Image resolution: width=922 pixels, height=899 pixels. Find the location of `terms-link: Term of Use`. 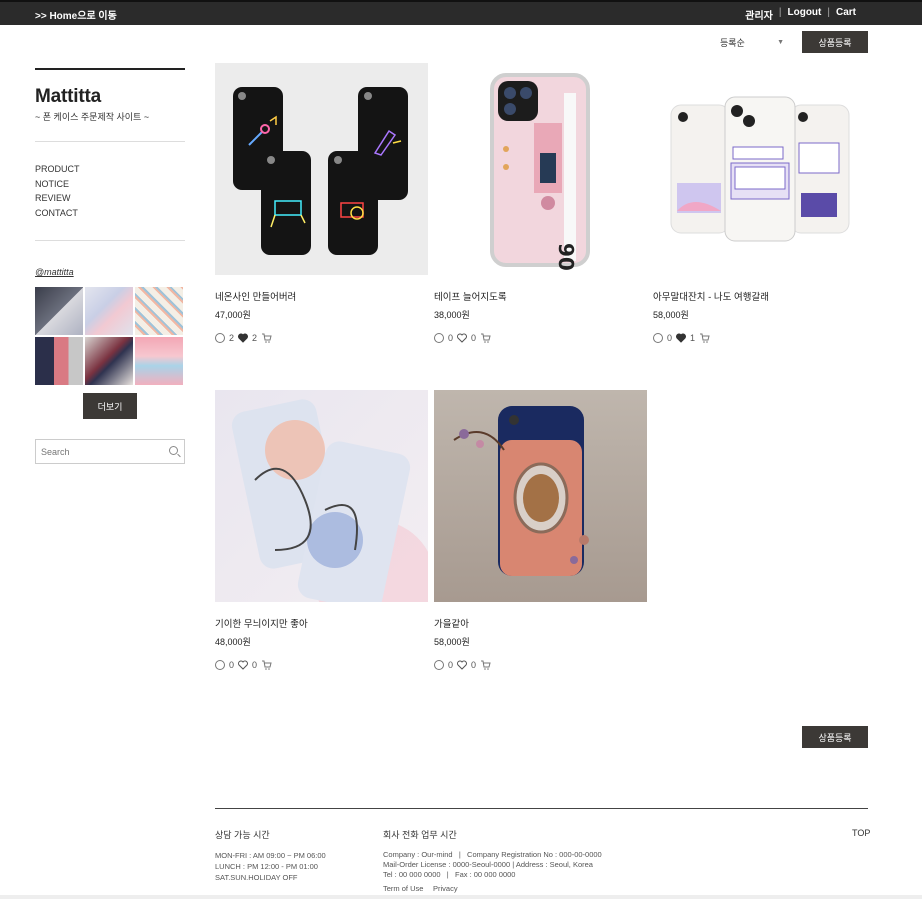

terms-link: Term of Use is located at coordinates (403, 889).